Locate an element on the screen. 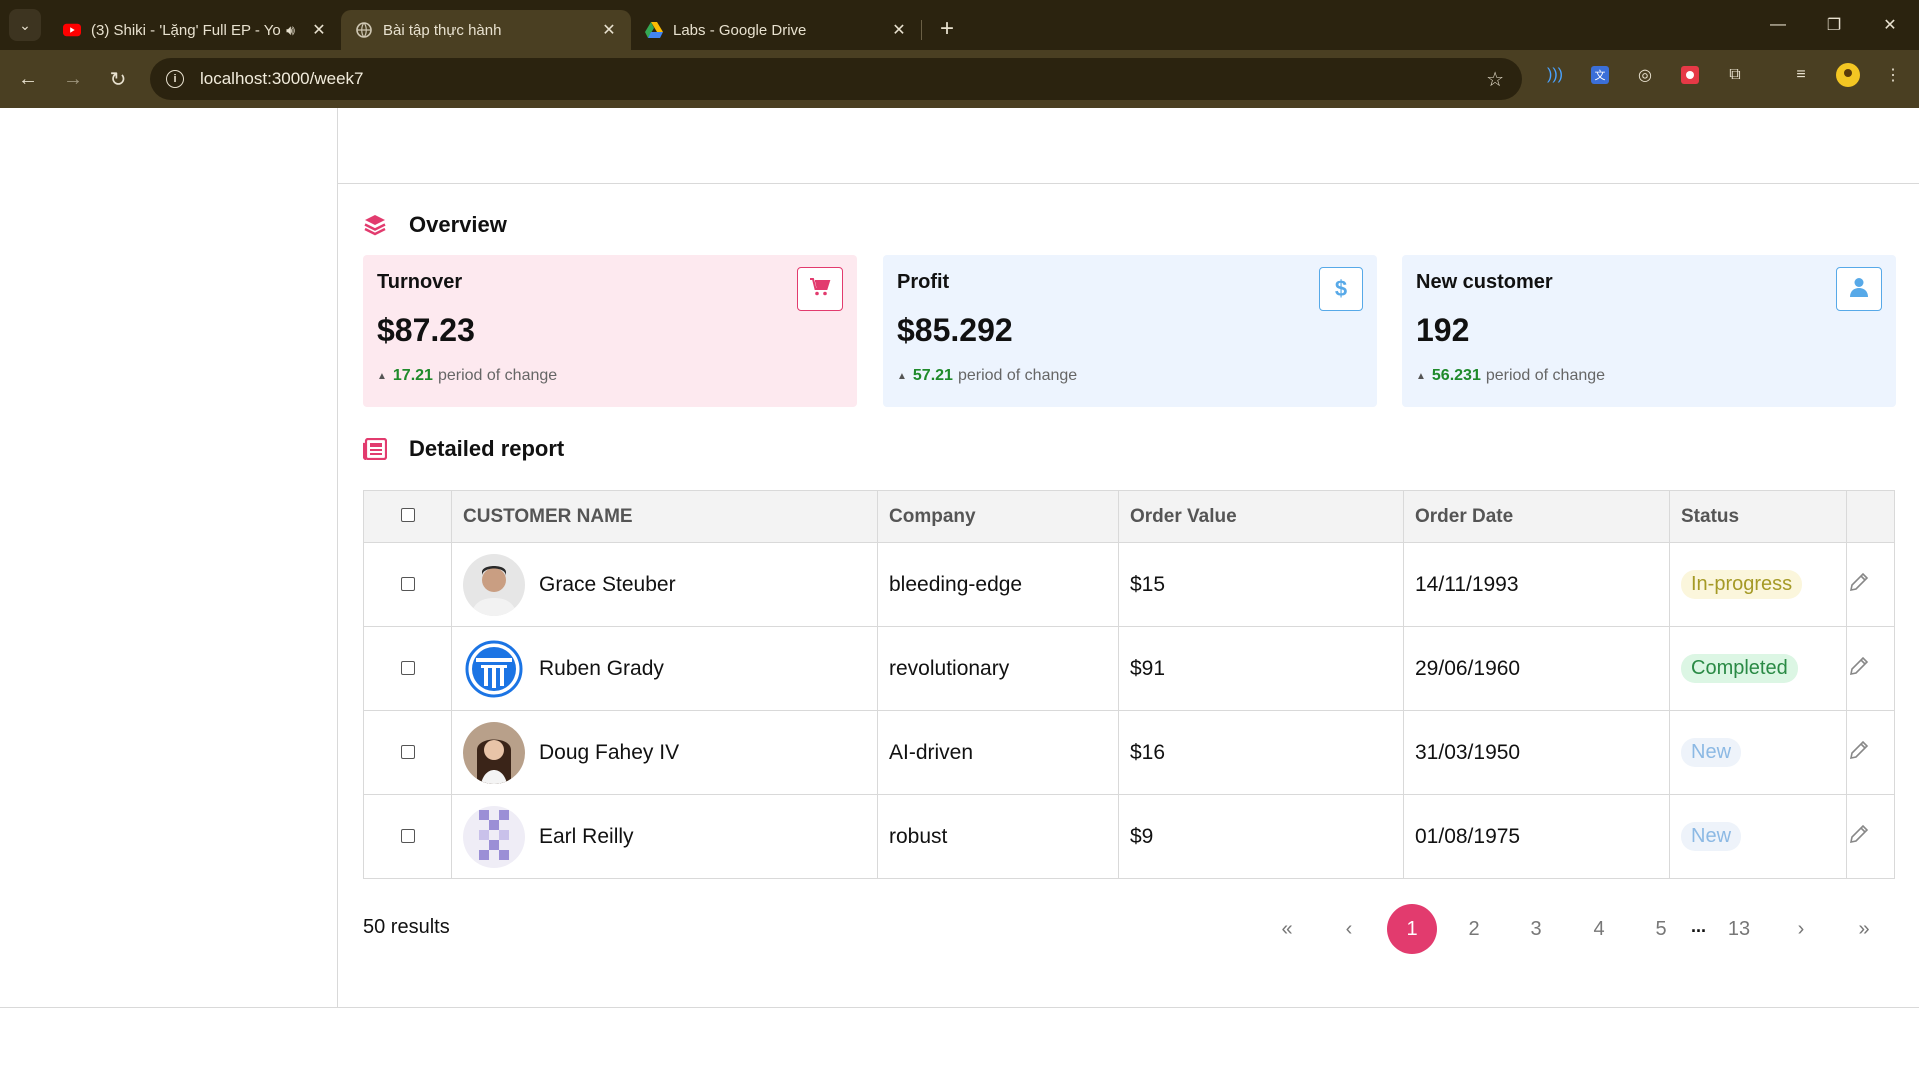 This screenshot has width=1919, height=1074. sidebar-divider is located at coordinates (337, 558).